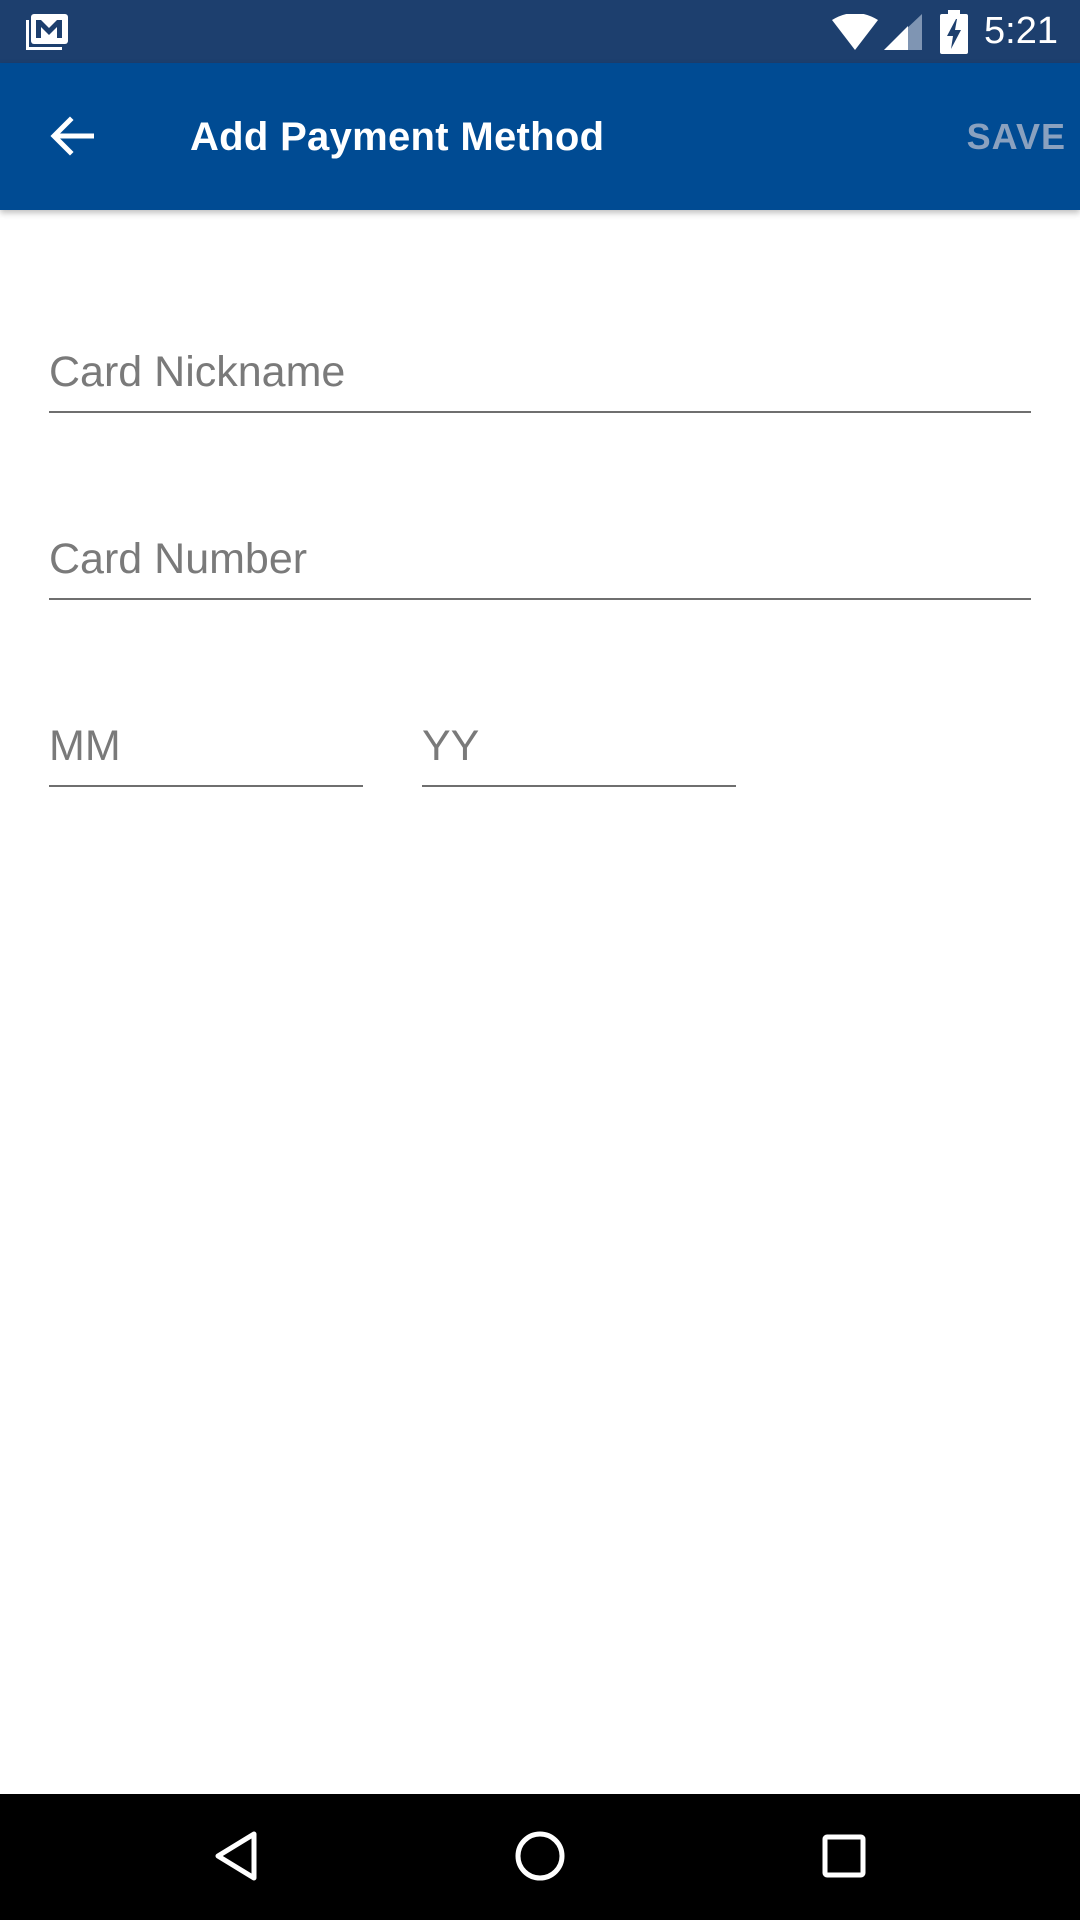 The width and height of the screenshot is (1080, 1920). I want to click on recents-square-icon, so click(844, 1858).